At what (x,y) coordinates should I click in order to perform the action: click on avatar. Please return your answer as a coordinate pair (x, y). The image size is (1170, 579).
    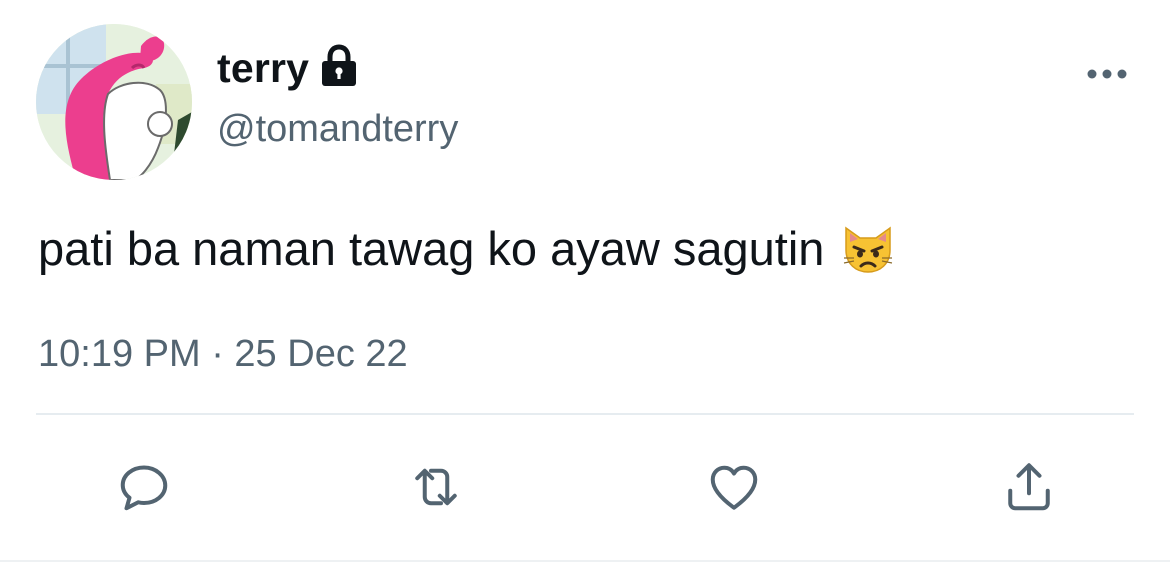
    Looking at the image, I should click on (114, 102).